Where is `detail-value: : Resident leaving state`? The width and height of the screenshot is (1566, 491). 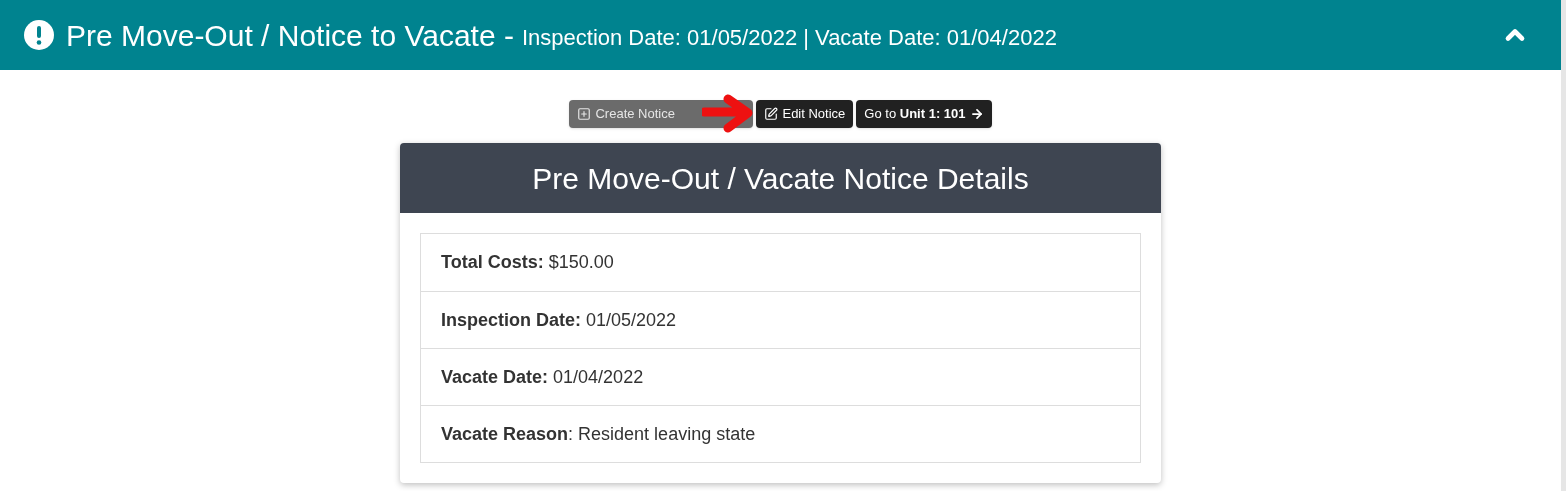 detail-value: : Resident leaving state is located at coordinates (662, 434).